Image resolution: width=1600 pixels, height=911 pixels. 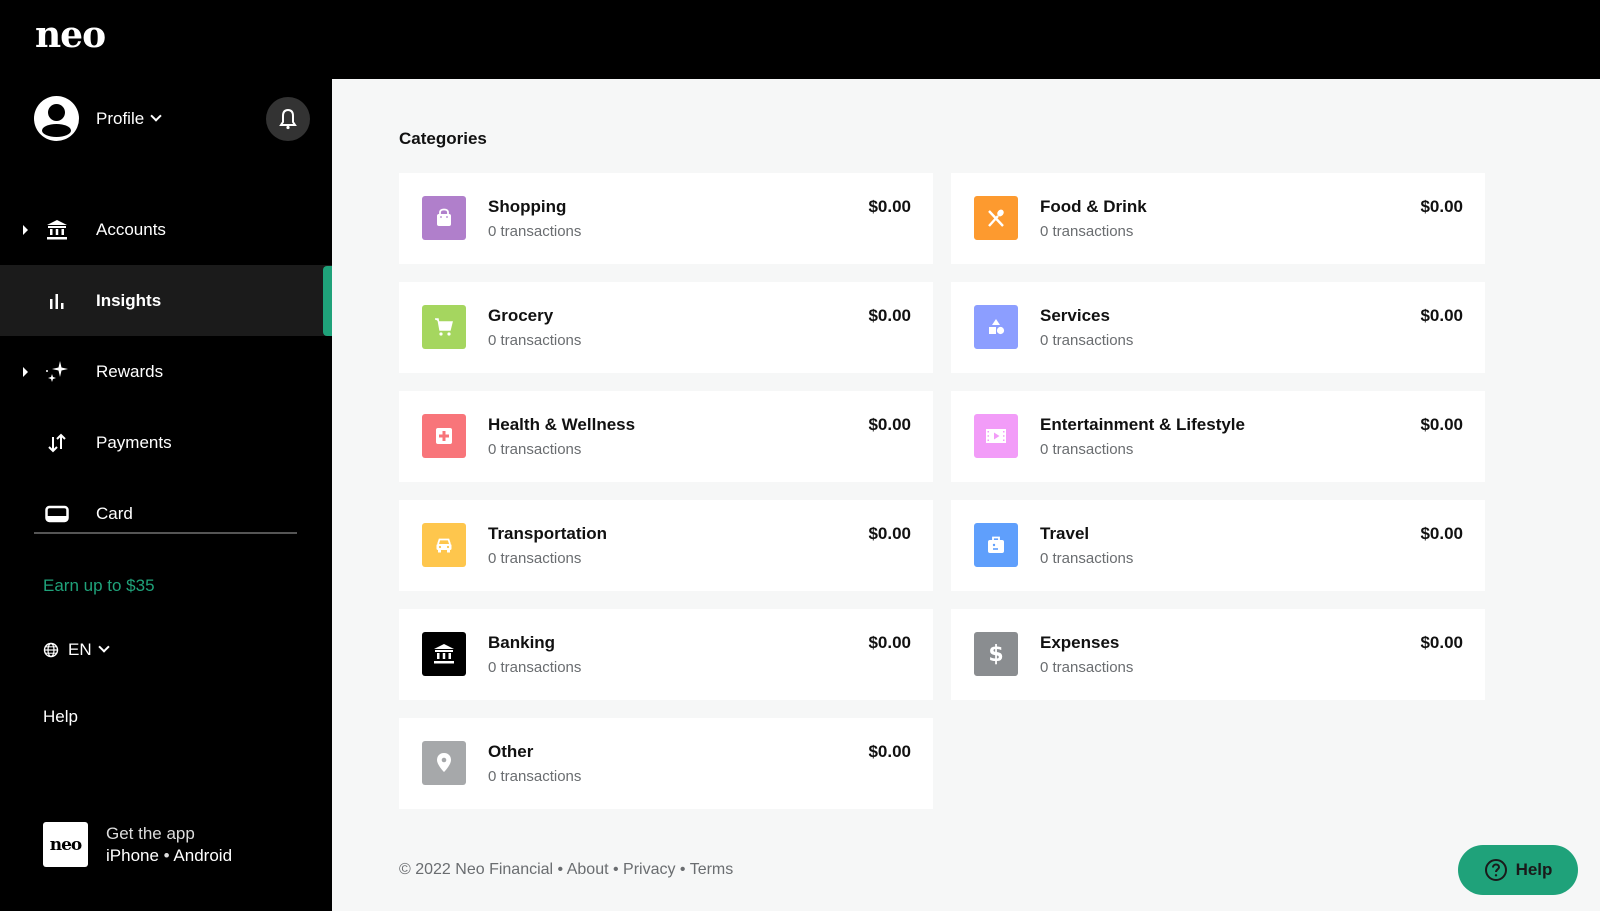 What do you see at coordinates (166, 371) in the screenshot?
I see `nav-item-rewards: Rewards` at bounding box center [166, 371].